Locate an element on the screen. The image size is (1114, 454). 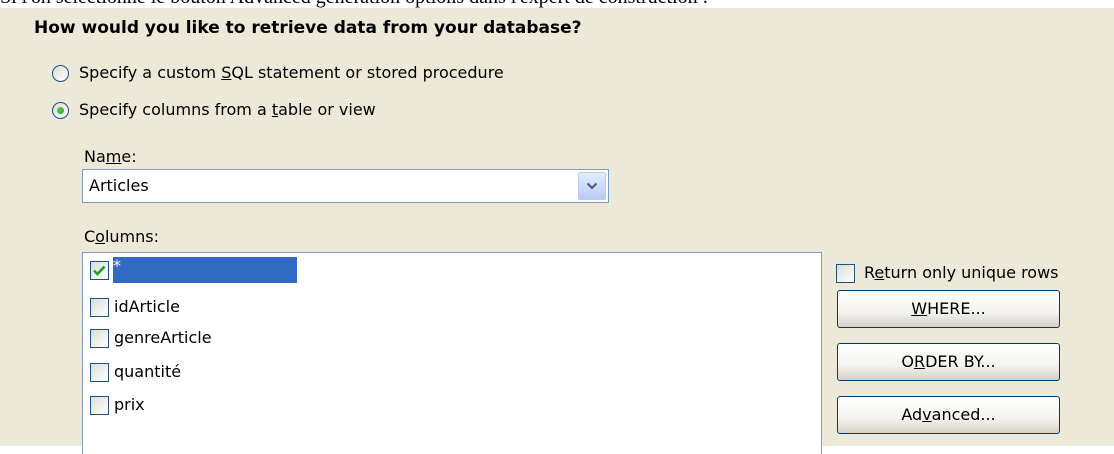
column-label: genreArticle is located at coordinates (163, 337).